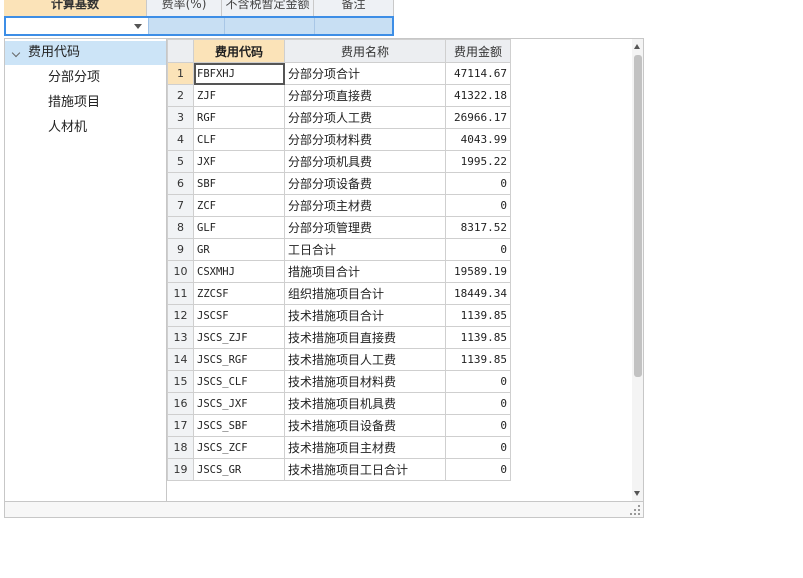 The image size is (803, 578). What do you see at coordinates (365, 117) in the screenshot?
I see `fee-name-cell: 分部分项人工费` at bounding box center [365, 117].